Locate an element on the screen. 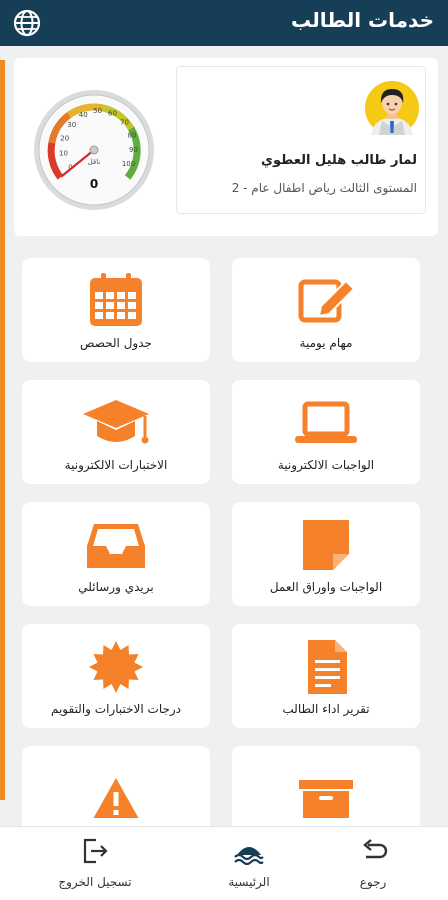  tile-worksheets: الواجبات واوراق العمل is located at coordinates (326, 554).